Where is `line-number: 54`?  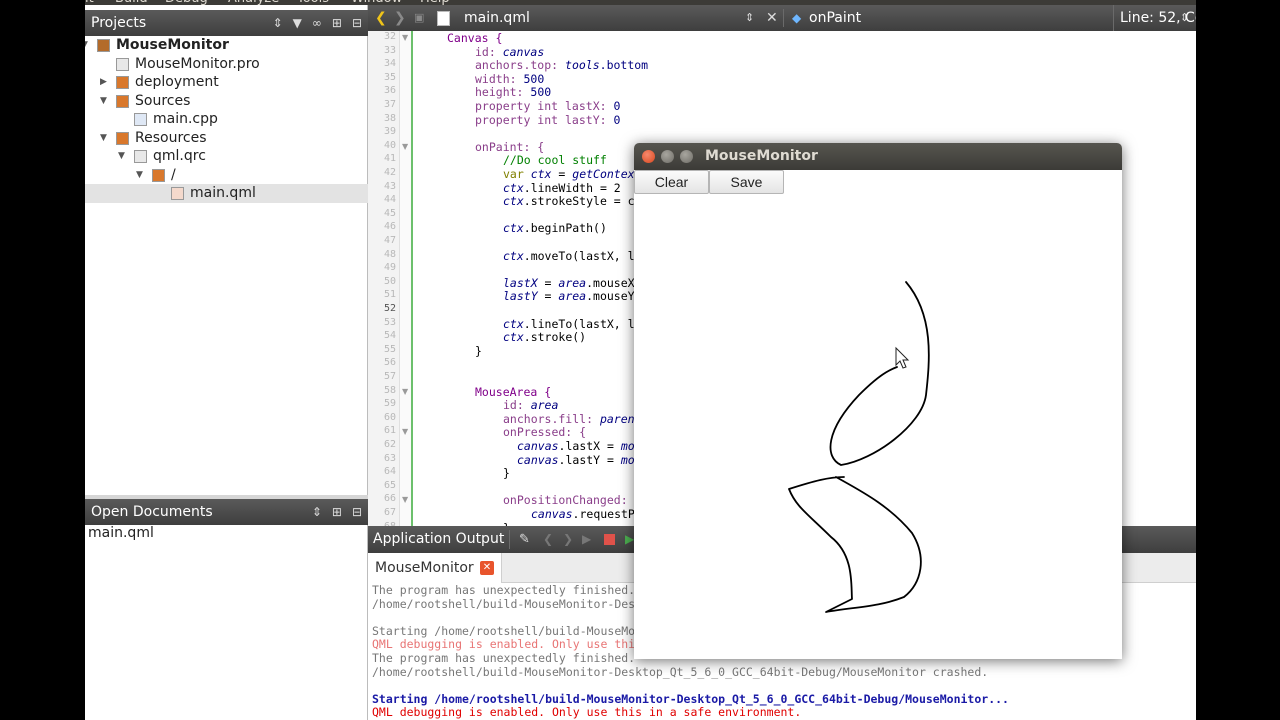
line-number: 54 is located at coordinates (389, 336).